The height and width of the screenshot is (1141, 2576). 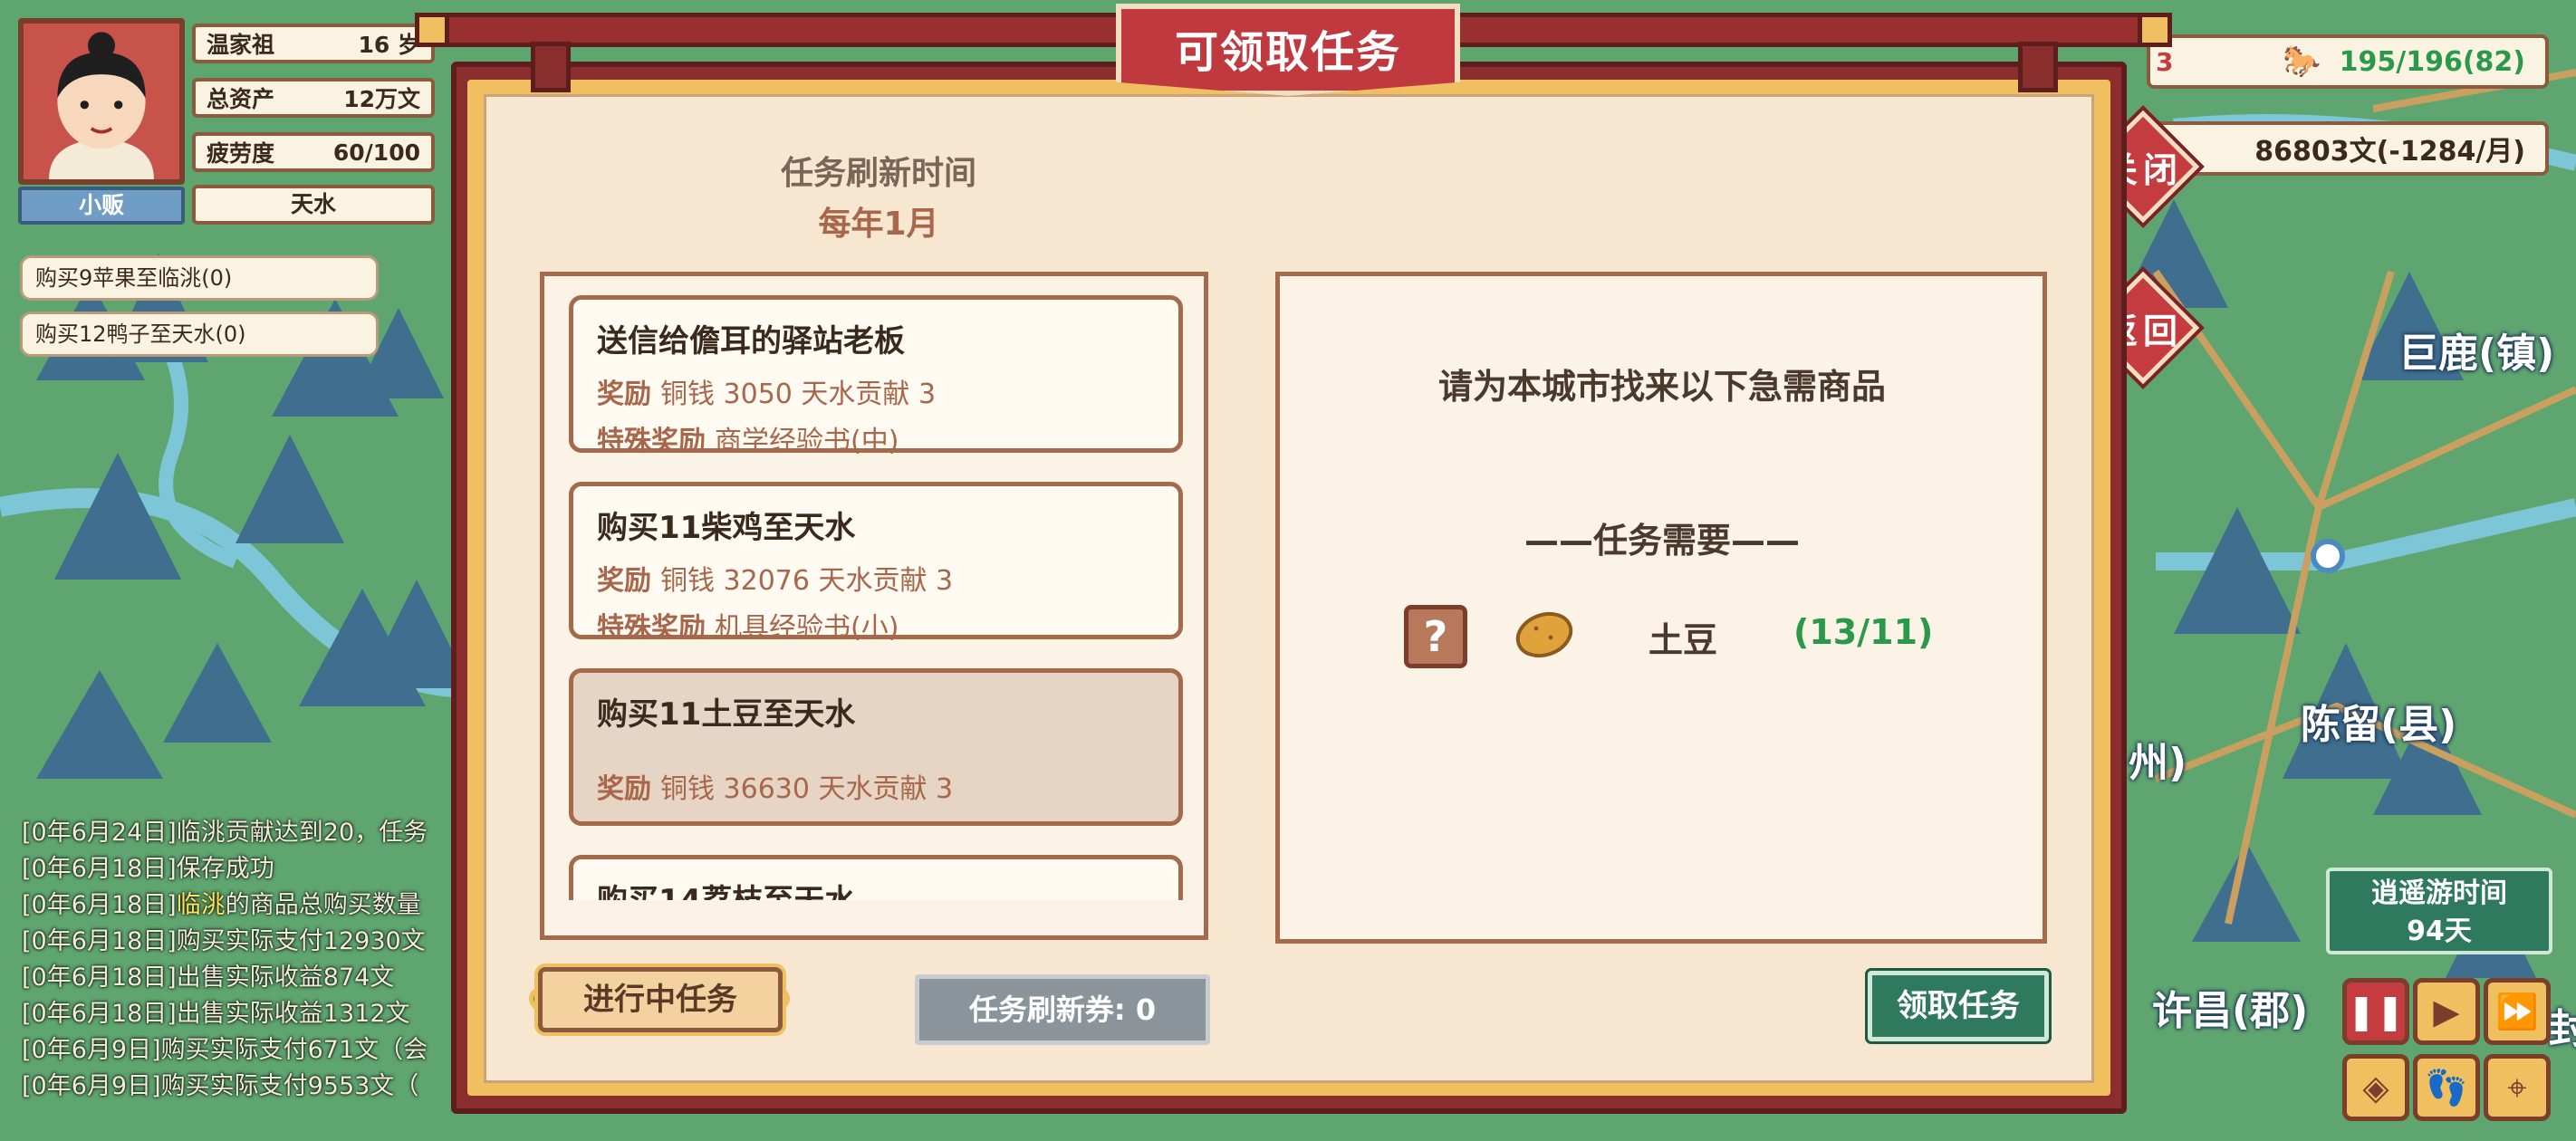 What do you see at coordinates (726, 715) in the screenshot?
I see `task-title: 购买11土豆至天水` at bounding box center [726, 715].